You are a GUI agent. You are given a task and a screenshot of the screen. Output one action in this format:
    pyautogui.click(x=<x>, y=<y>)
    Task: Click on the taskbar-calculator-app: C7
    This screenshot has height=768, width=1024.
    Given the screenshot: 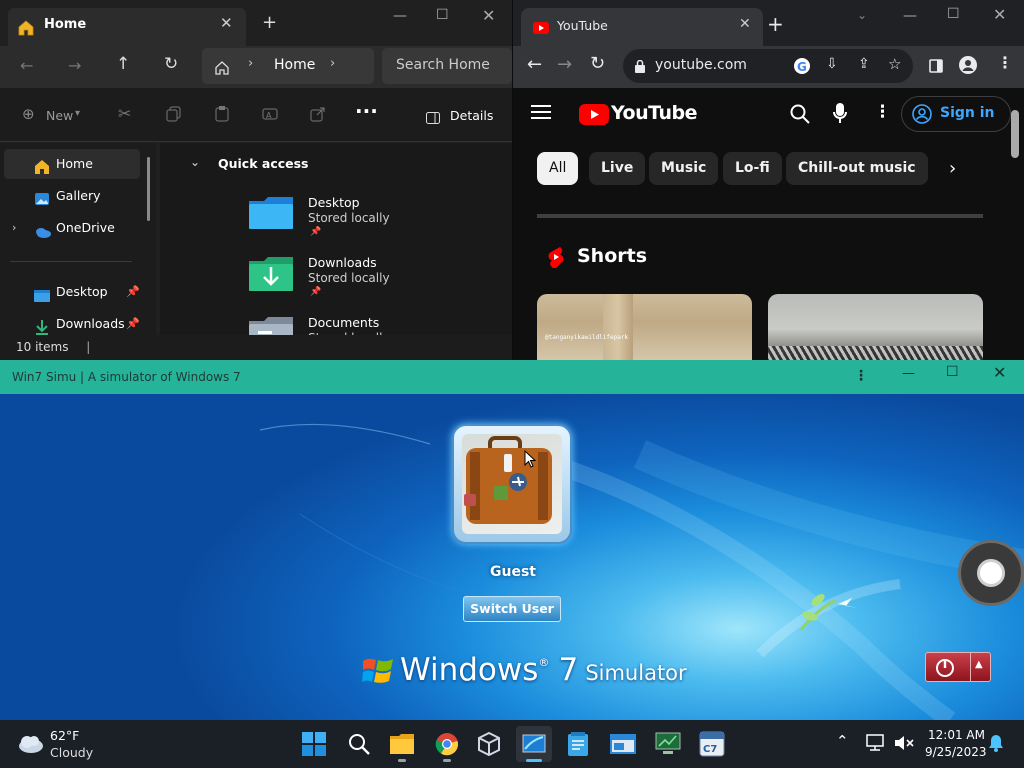 What is the action you would take?
    pyautogui.click(x=712, y=744)
    